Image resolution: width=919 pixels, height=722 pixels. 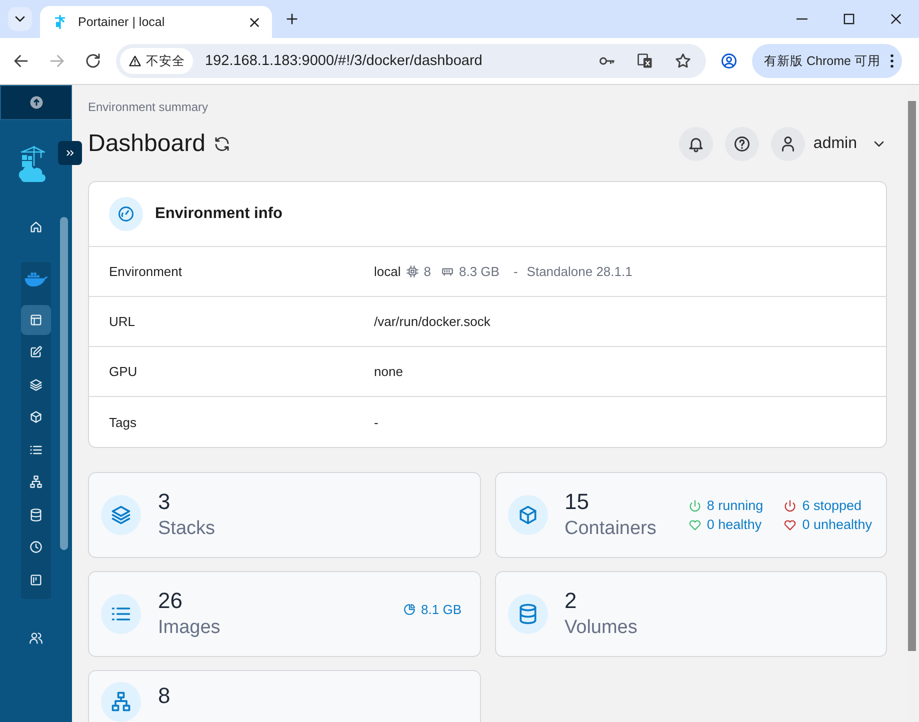 I want to click on security-chip: 不安全, so click(x=156, y=61).